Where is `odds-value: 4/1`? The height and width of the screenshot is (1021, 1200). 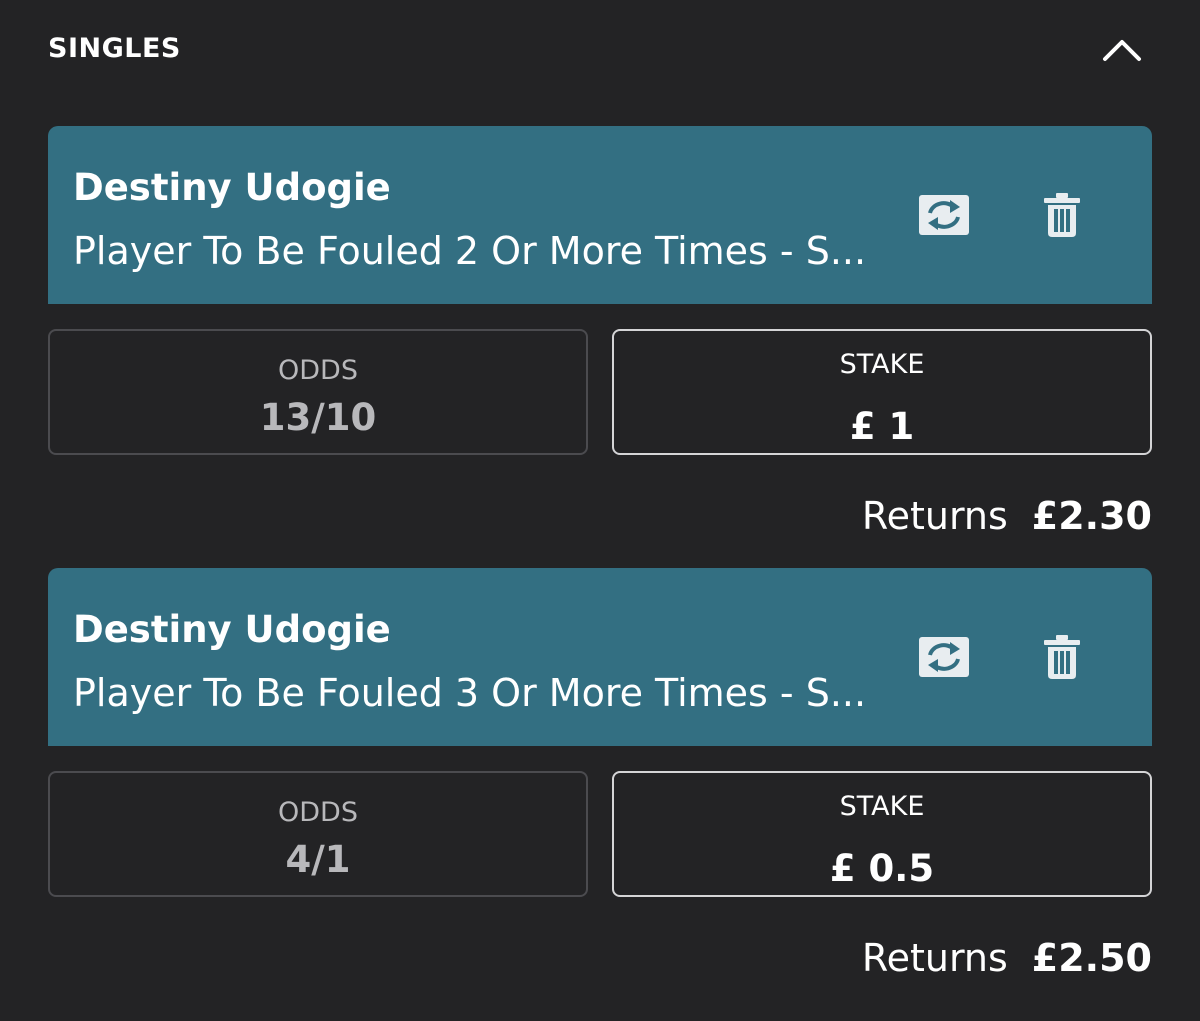
odds-value: 4/1 is located at coordinates (318, 859).